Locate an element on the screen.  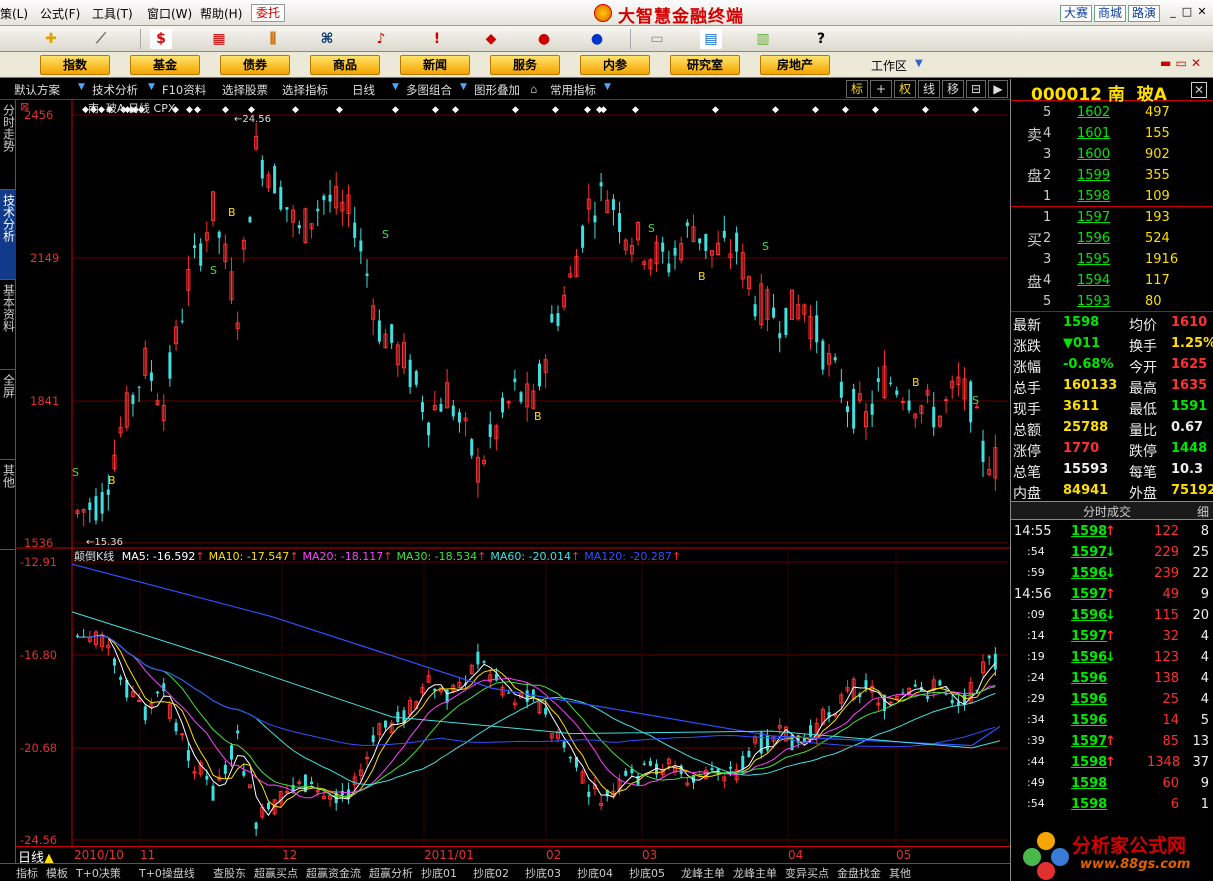
indicator-tab: 抄底02 is located at coordinates (491, 873).